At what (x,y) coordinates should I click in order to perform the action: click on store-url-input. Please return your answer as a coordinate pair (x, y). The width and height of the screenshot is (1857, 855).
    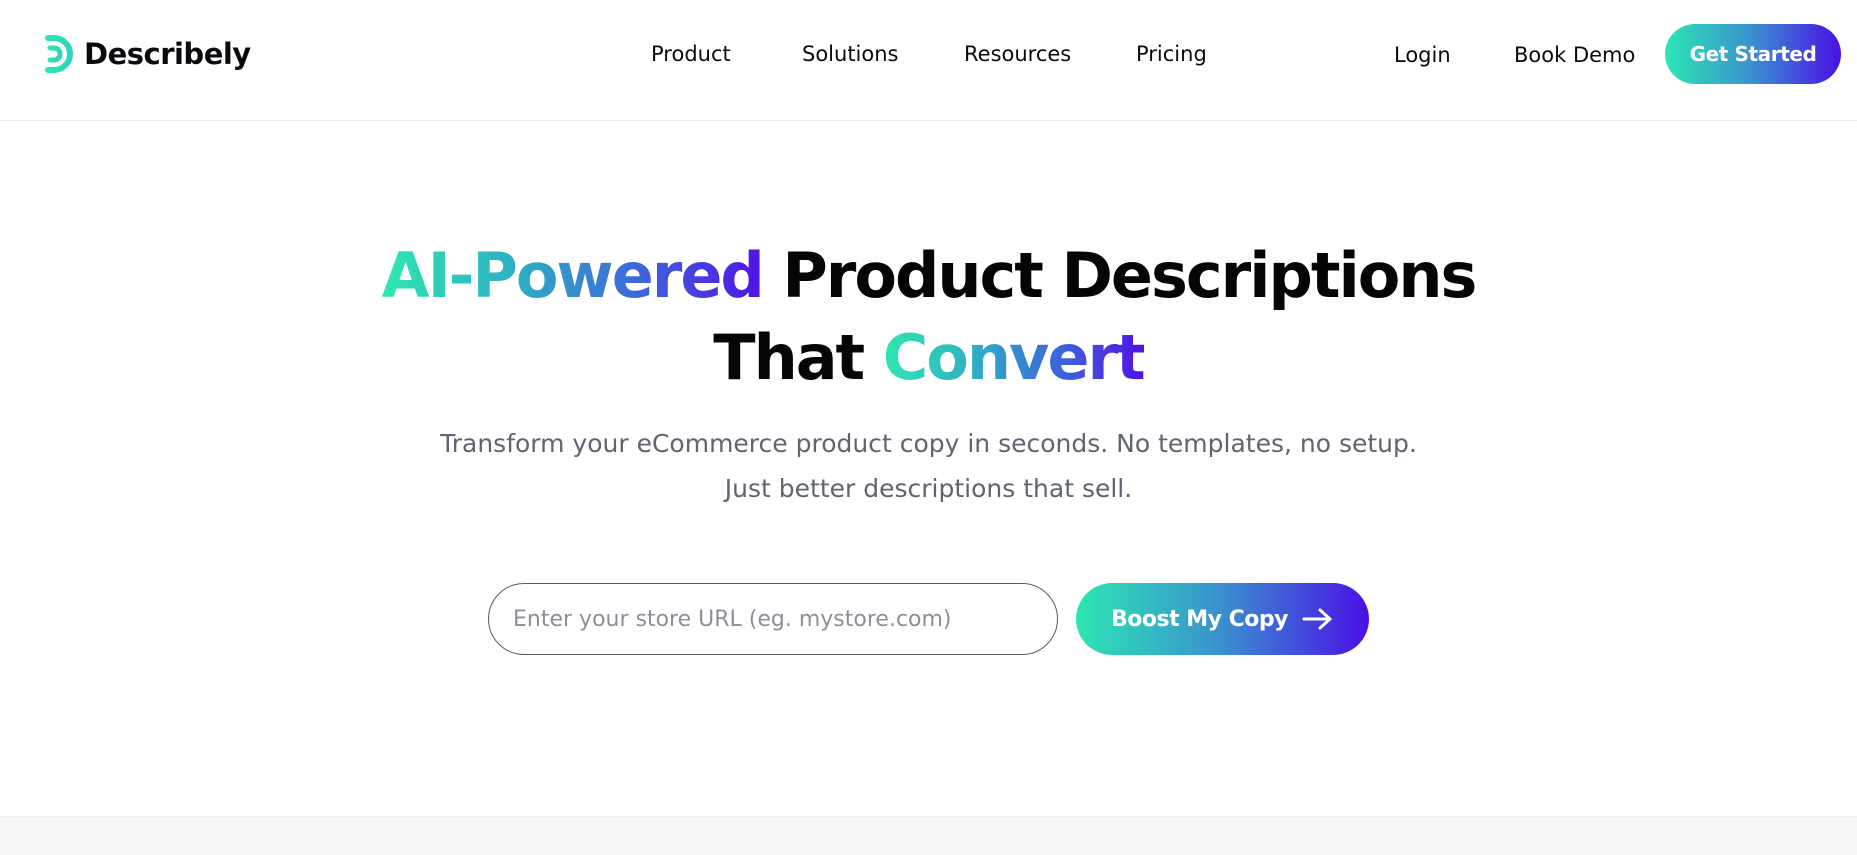
    Looking at the image, I should click on (773, 619).